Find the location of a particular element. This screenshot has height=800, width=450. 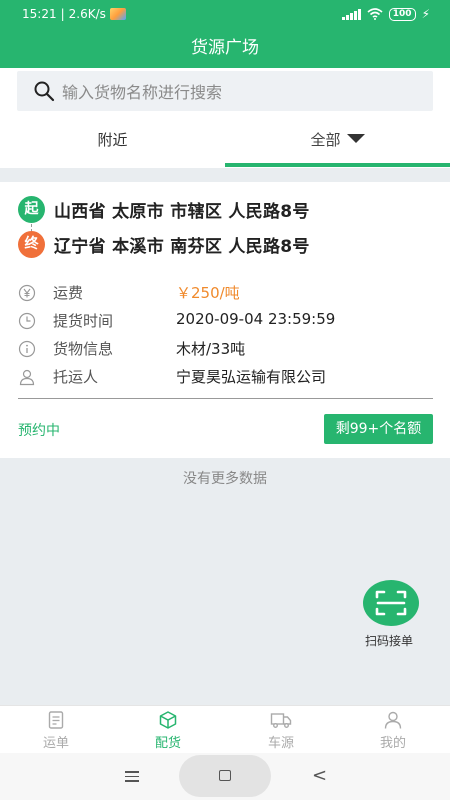

home-icon is located at coordinates (225, 775).